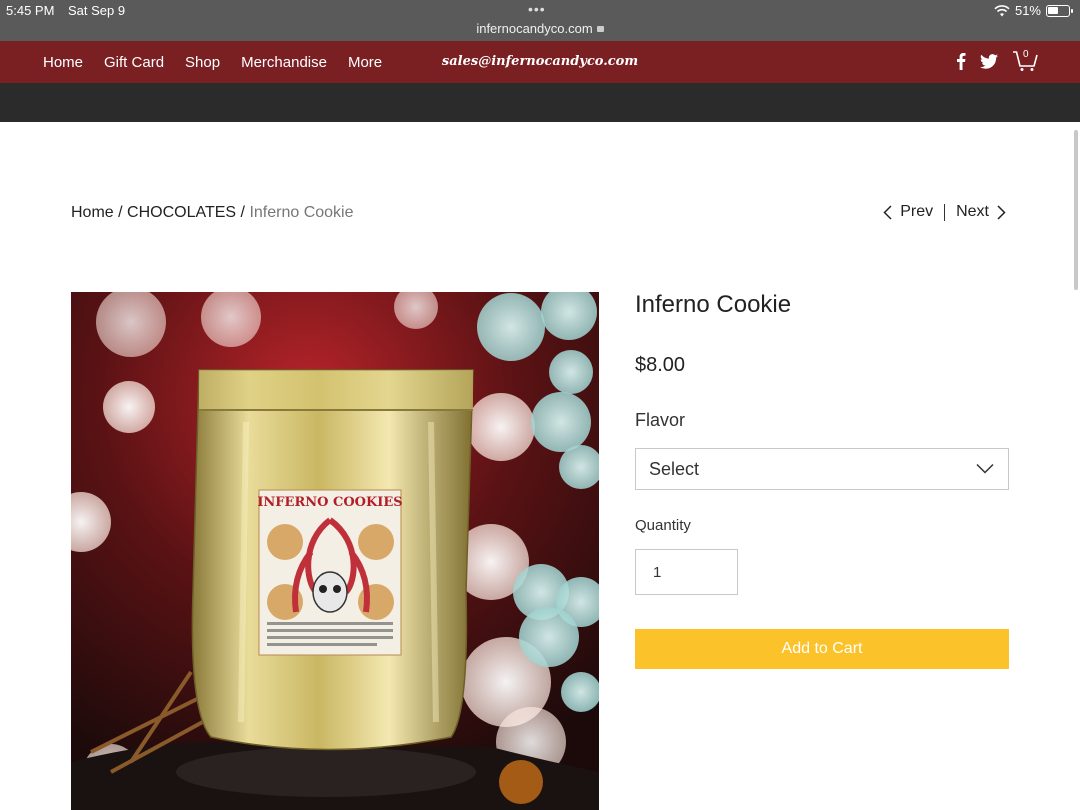  I want to click on cart-count: 0, so click(1026, 54).